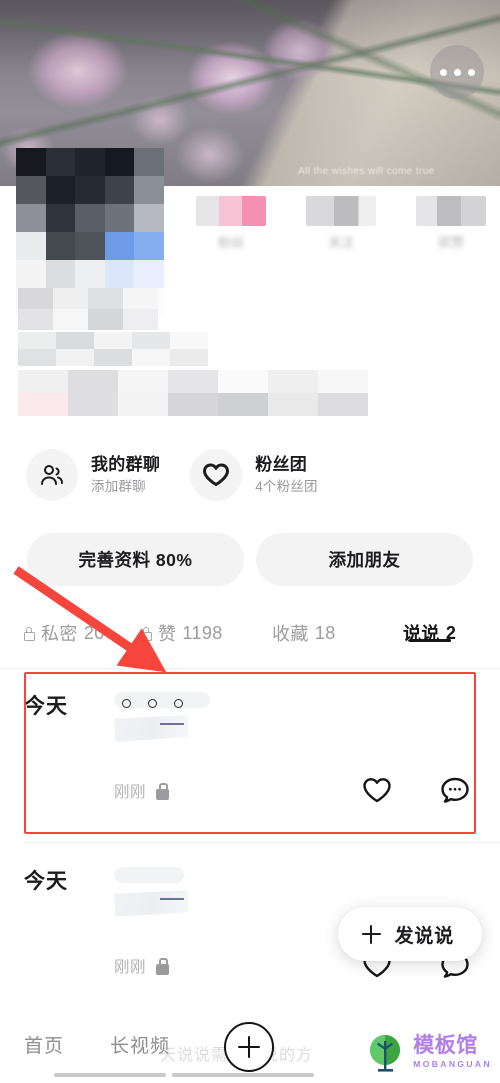 The width and height of the screenshot is (500, 1083). Describe the element at coordinates (113, 349) in the screenshot. I see `user-id-censored` at that location.